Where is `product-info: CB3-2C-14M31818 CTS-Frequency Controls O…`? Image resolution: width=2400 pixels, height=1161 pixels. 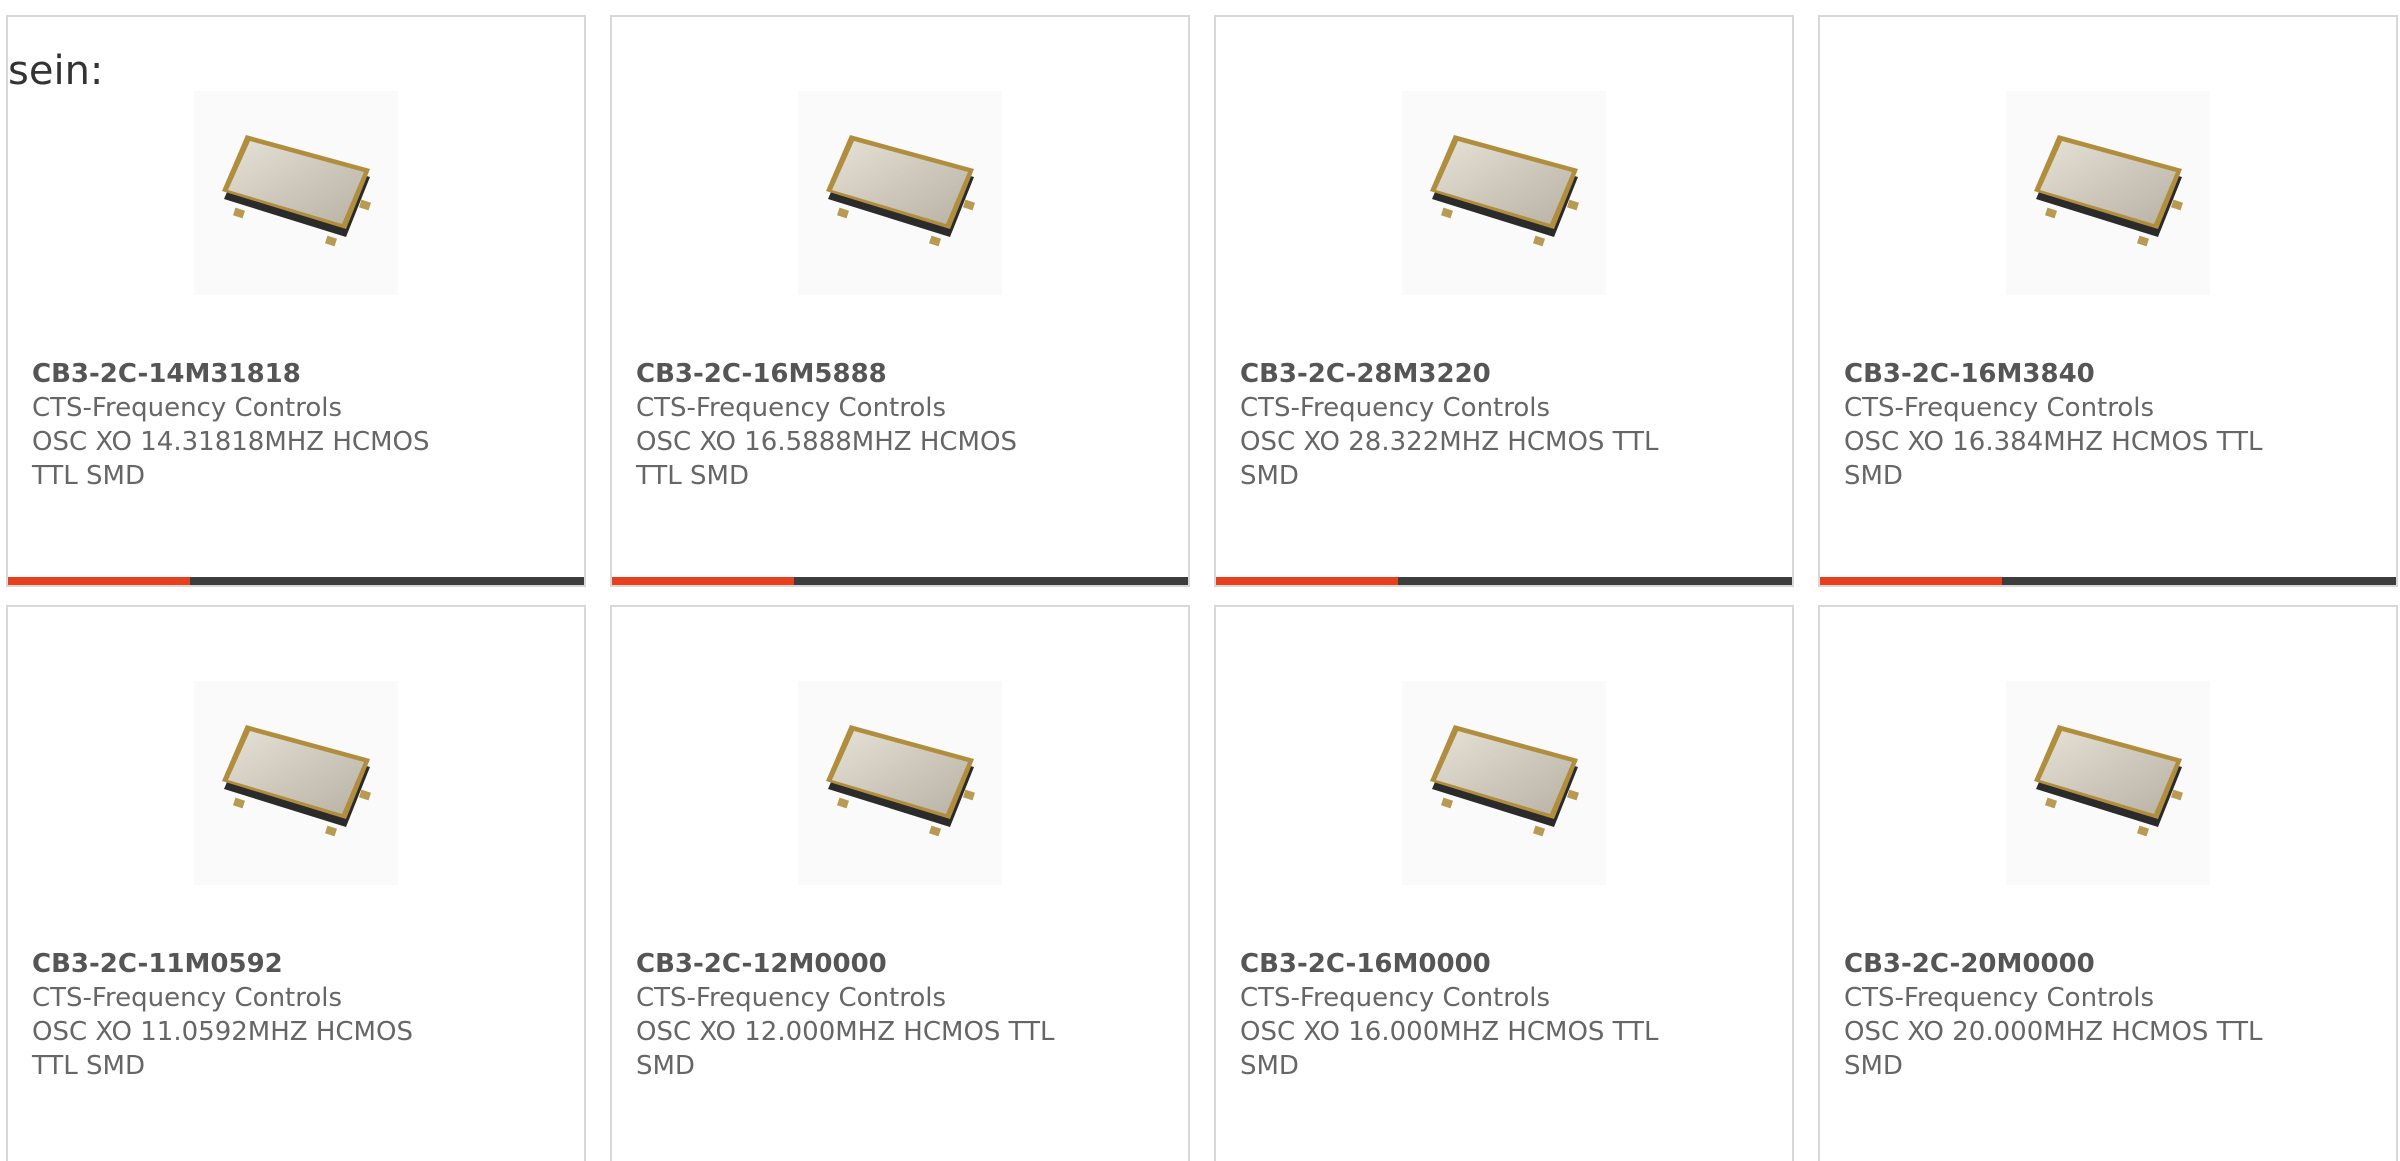 product-info: CB3-2C-14M31818 CTS-Frequency Controls O… is located at coordinates (242, 425).